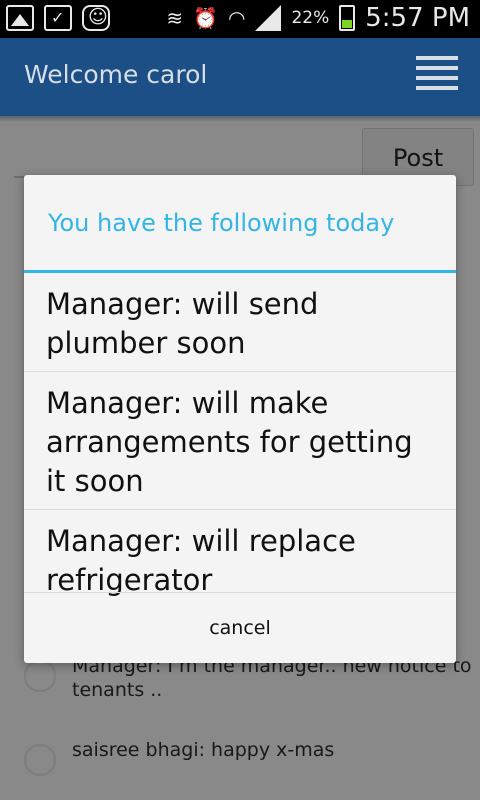  What do you see at coordinates (205, 18) in the screenshot?
I see `alarm-icon: ⏰` at bounding box center [205, 18].